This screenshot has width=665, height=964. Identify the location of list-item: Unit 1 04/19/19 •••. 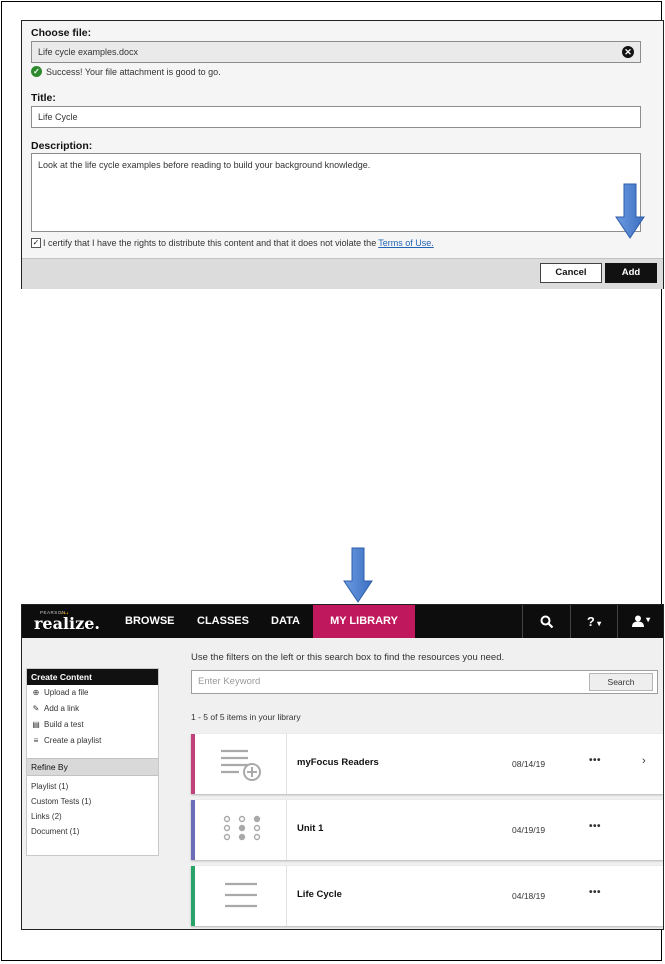
(427, 830).